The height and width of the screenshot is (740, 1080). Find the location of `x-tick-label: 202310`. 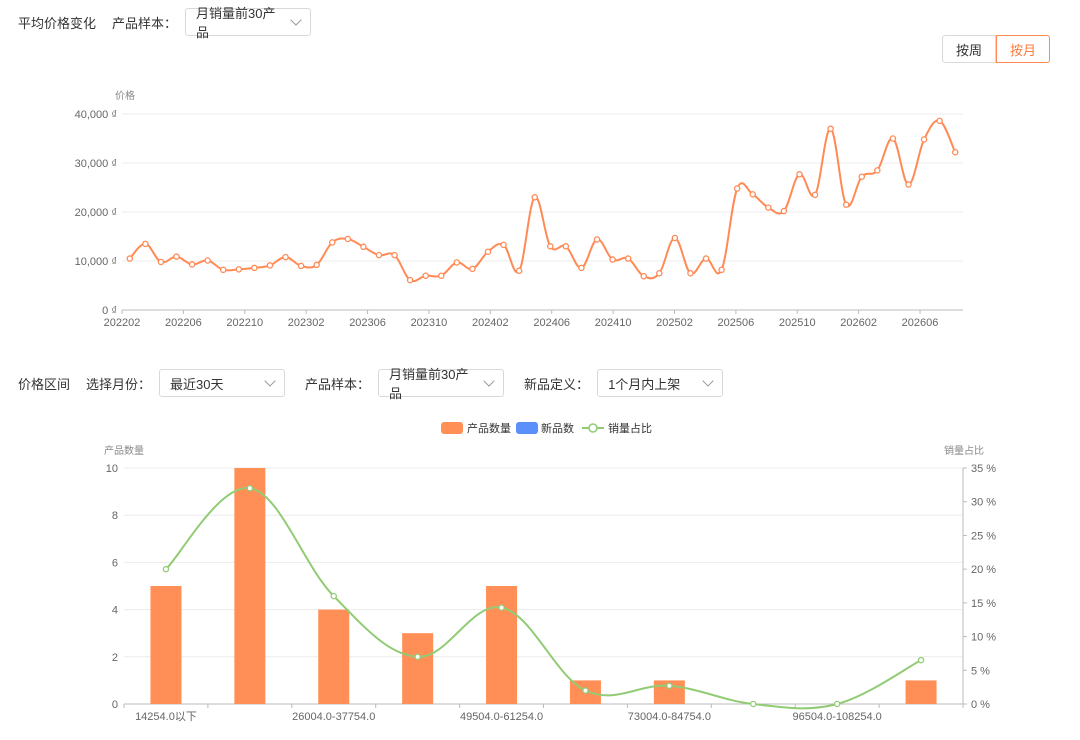

x-tick-label: 202310 is located at coordinates (429, 323).